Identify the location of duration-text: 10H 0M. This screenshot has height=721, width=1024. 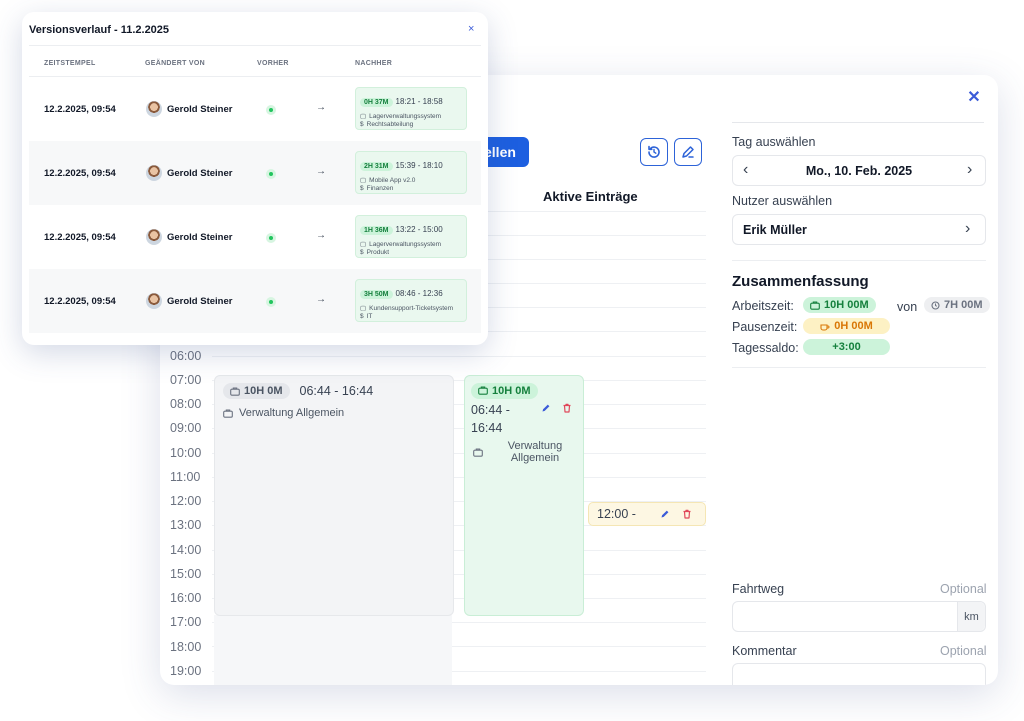
(511, 390).